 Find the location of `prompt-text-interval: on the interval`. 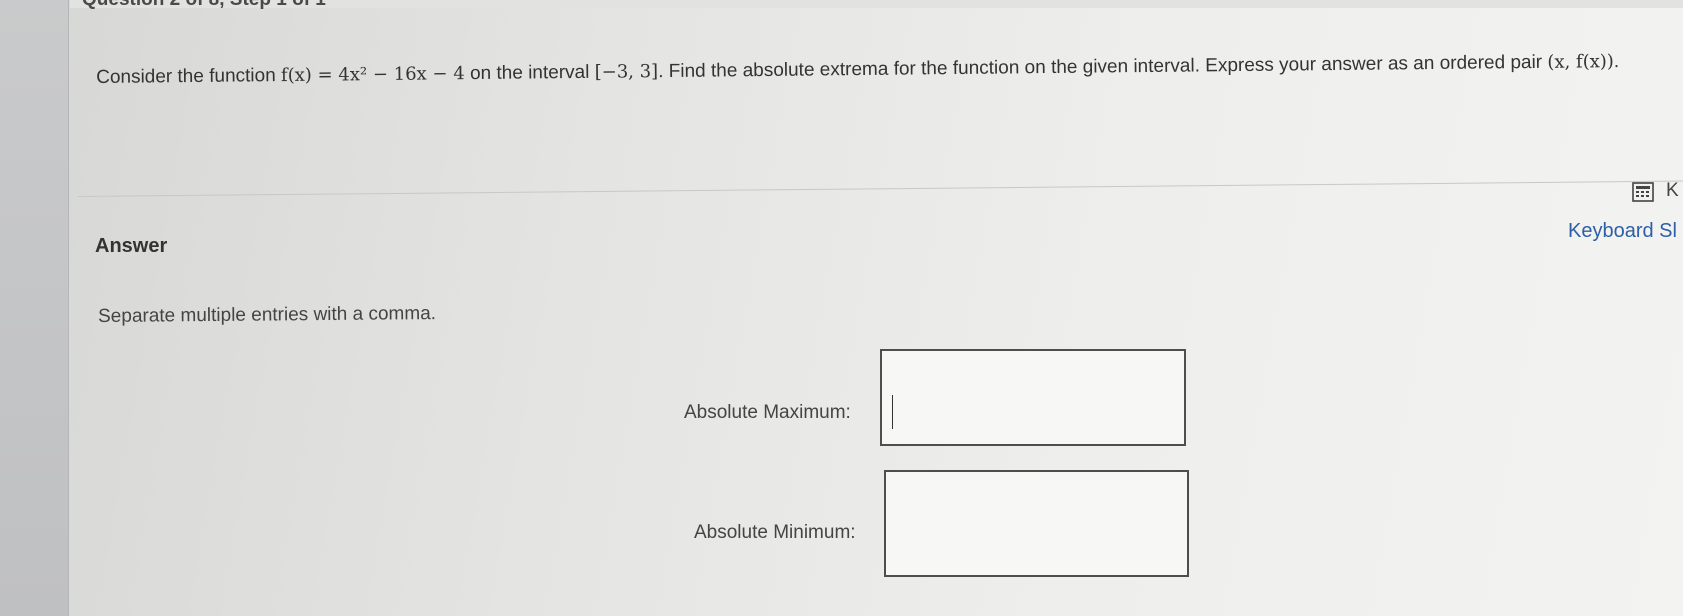

prompt-text-interval: on the interval is located at coordinates (529, 73).